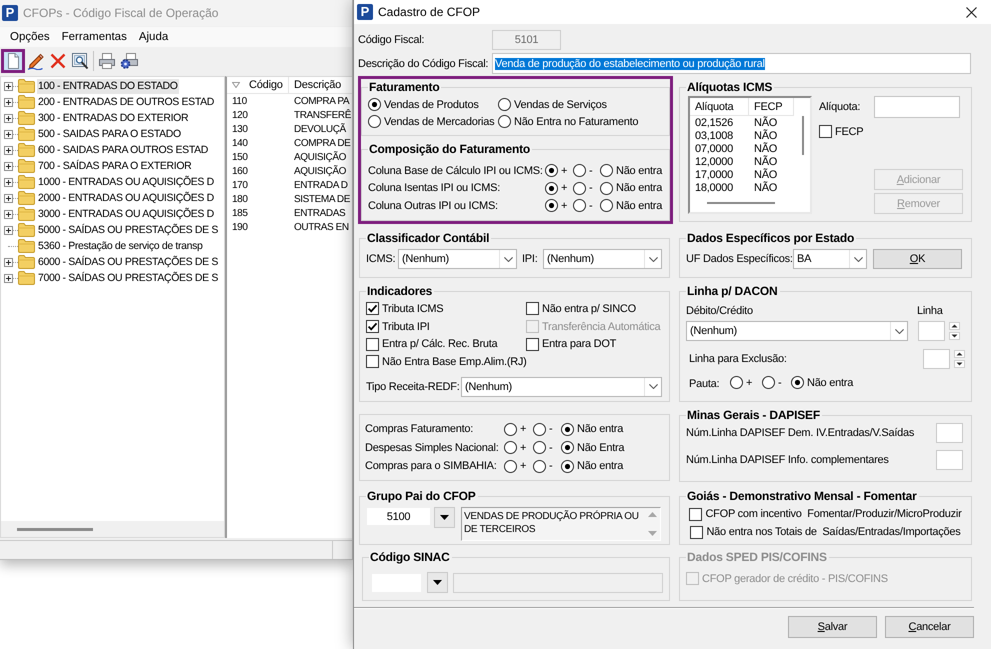 This screenshot has height=649, width=991. I want to click on checkbox: Não entra nos Totais de Saídas/Entradas/Importações, so click(825, 532).